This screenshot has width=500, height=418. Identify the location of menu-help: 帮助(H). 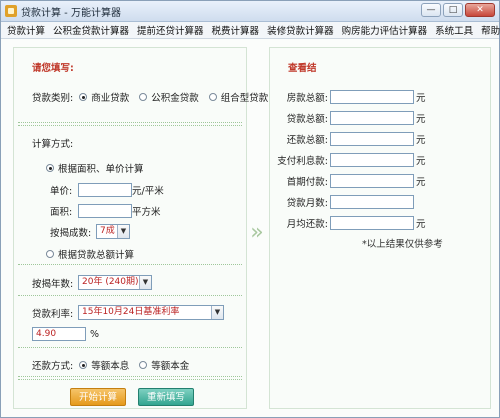
(488, 30).